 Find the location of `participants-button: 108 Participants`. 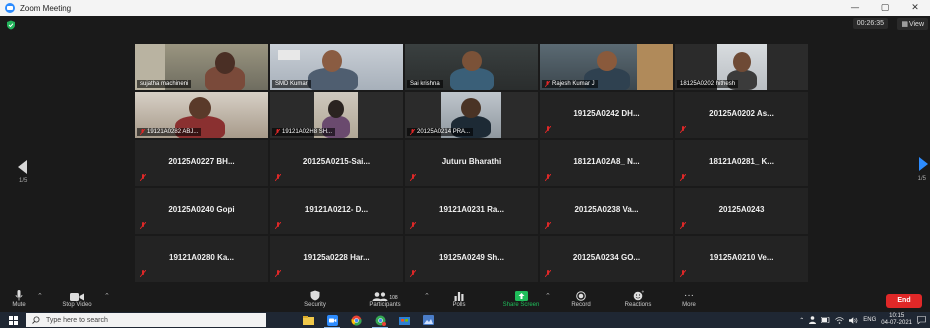

participants-button: 108 Participants is located at coordinates (385, 298).